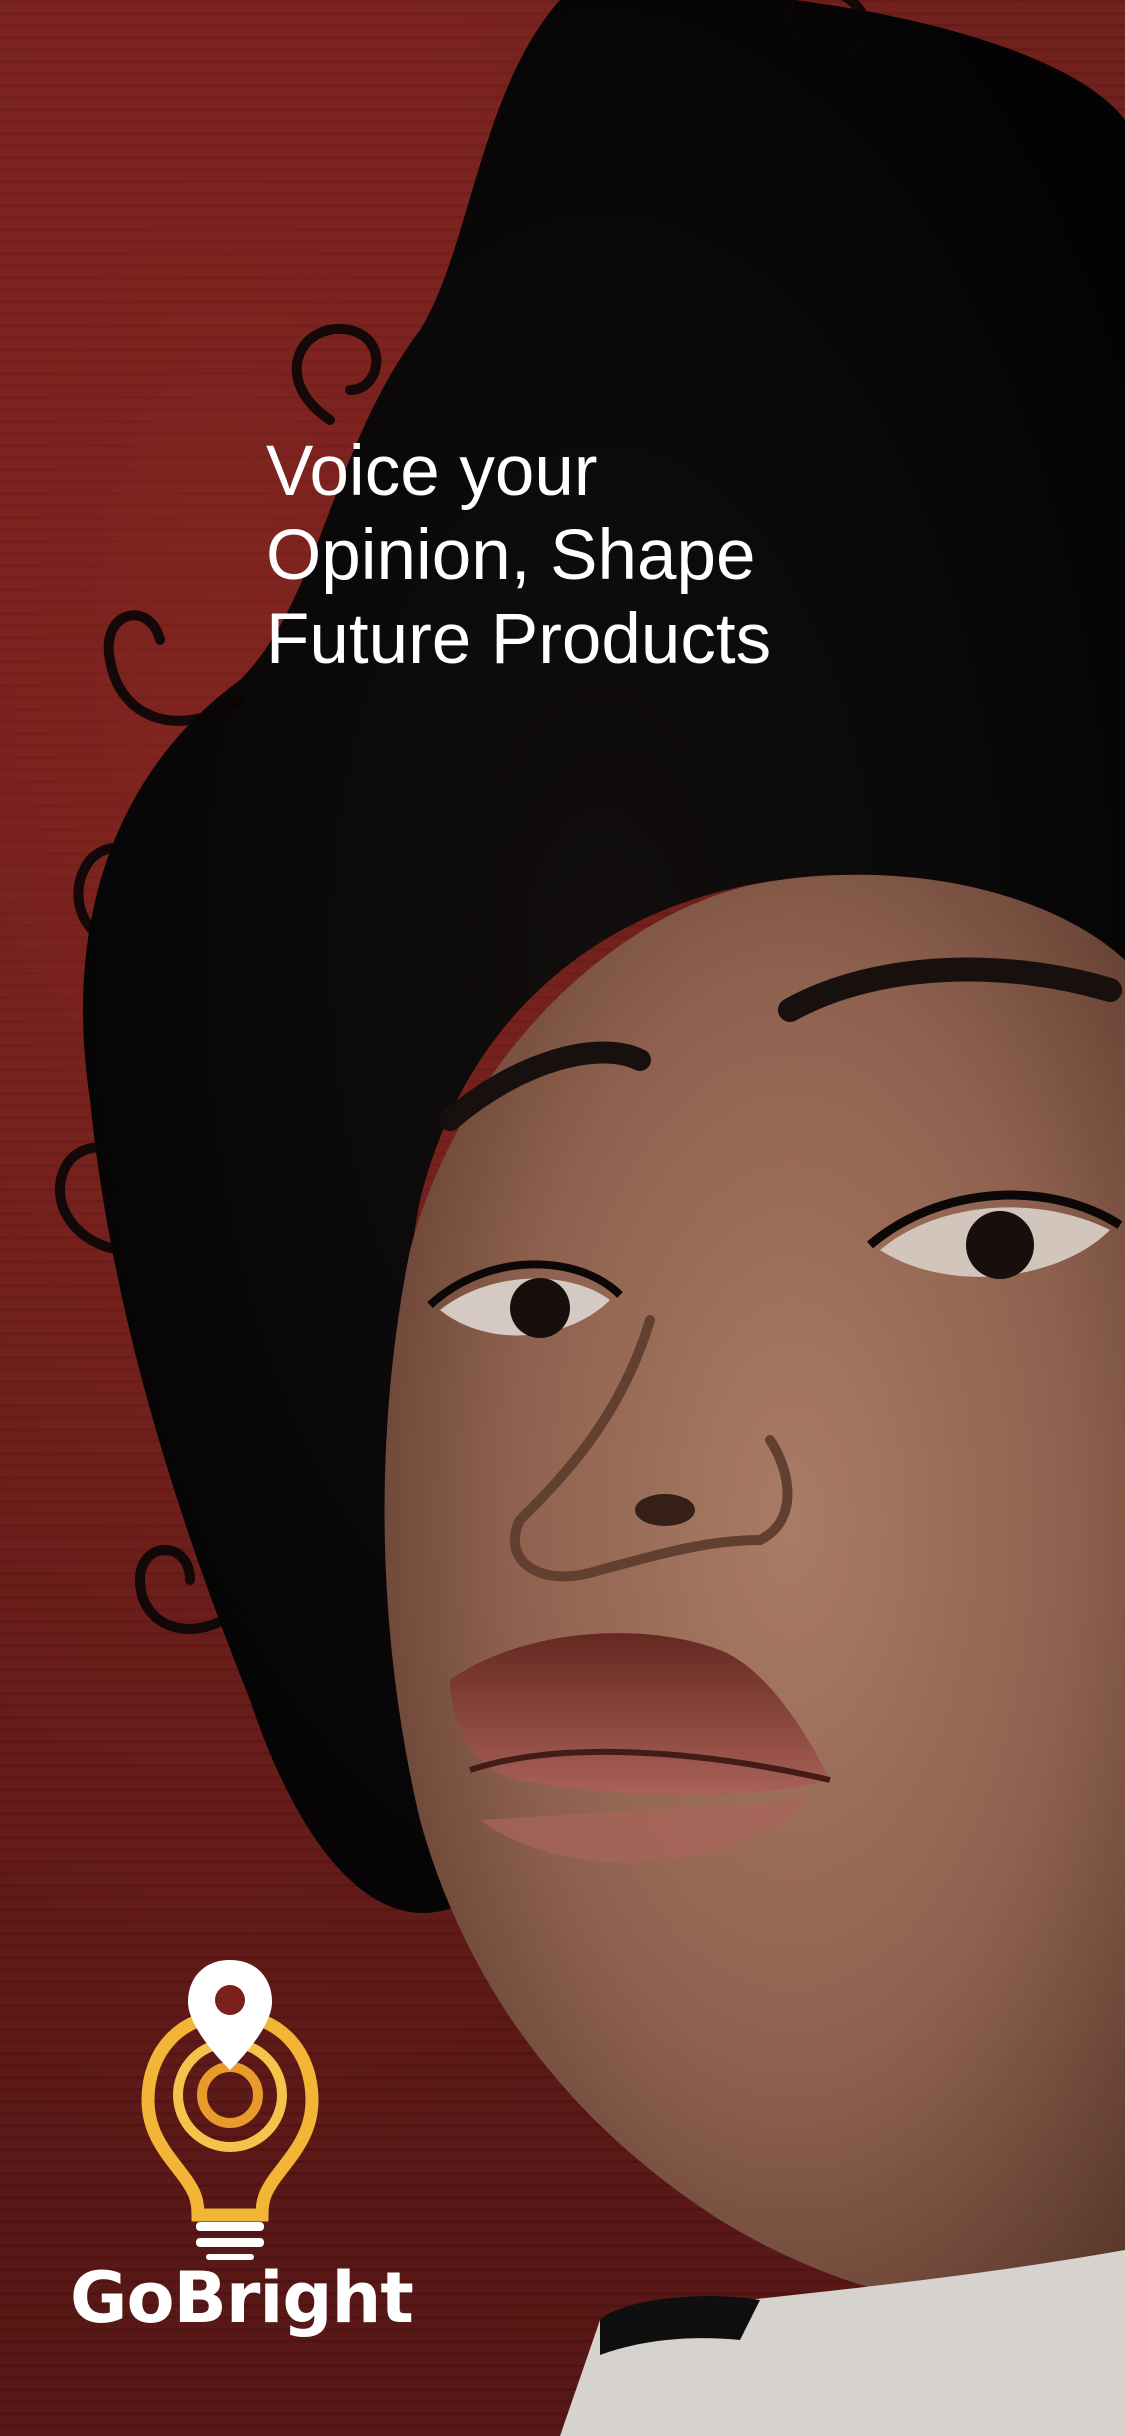 The height and width of the screenshot is (2436, 1125). Describe the element at coordinates (242, 2298) in the screenshot. I see `brand-name: GoBright` at that location.